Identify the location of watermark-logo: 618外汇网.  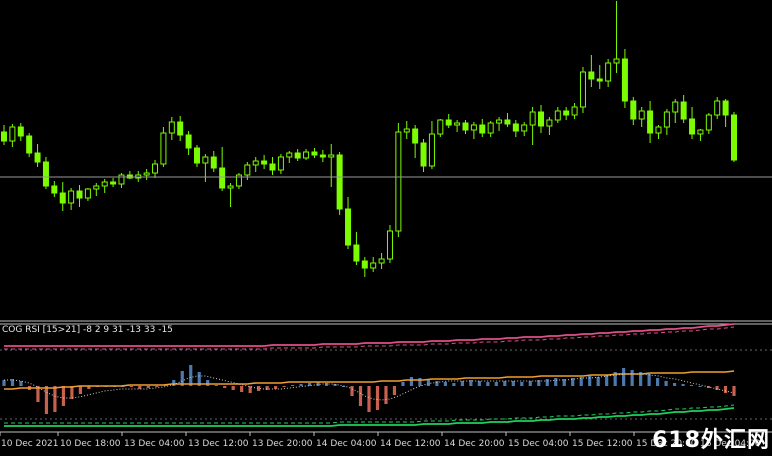
(711, 440).